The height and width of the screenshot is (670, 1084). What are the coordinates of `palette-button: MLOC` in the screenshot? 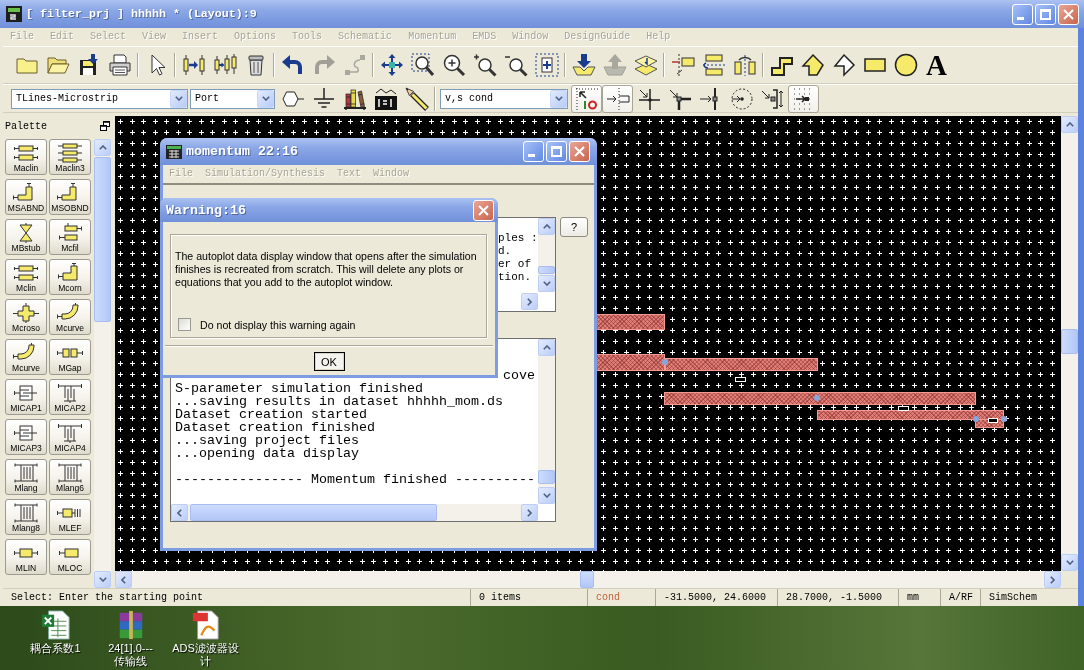 It's located at (70, 557).